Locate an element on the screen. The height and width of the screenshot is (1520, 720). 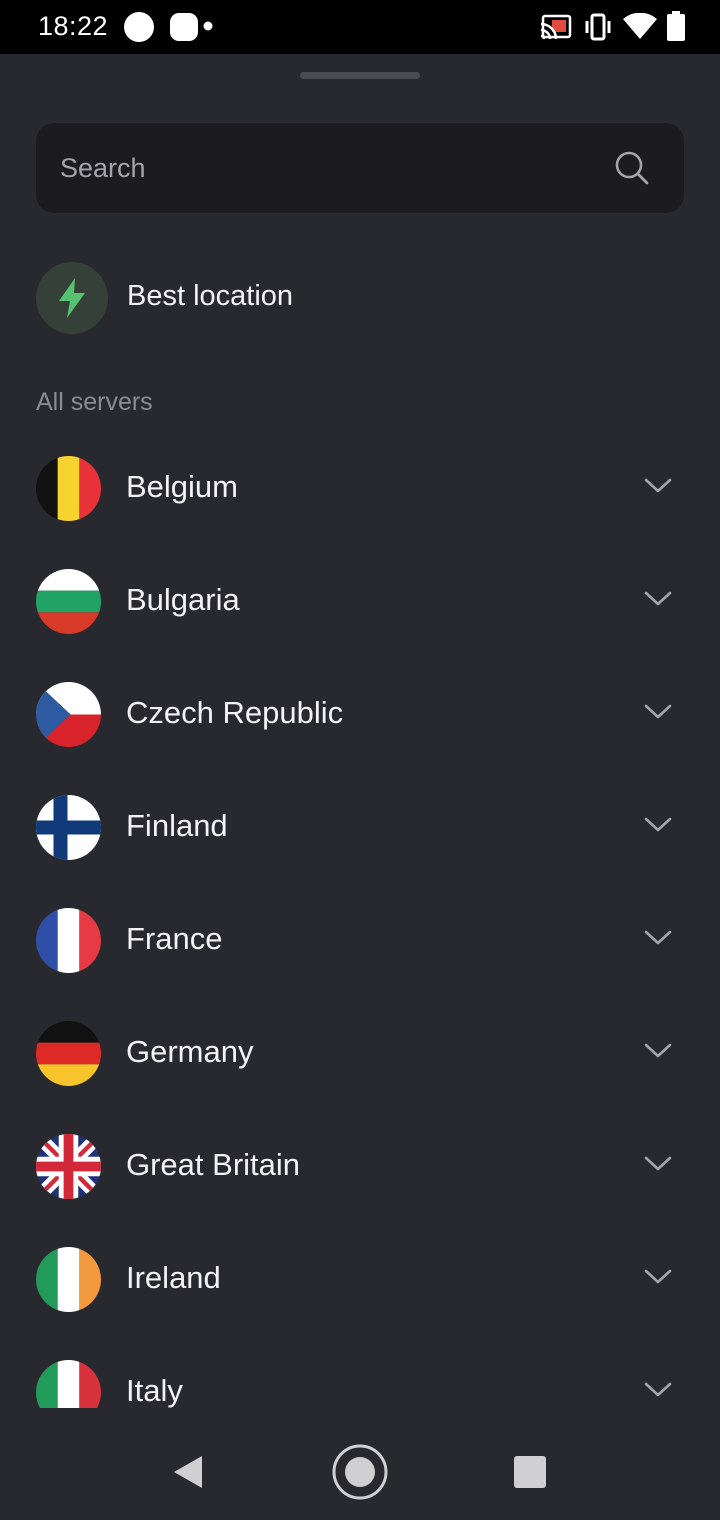
sheet-drag-handle is located at coordinates (360, 75).